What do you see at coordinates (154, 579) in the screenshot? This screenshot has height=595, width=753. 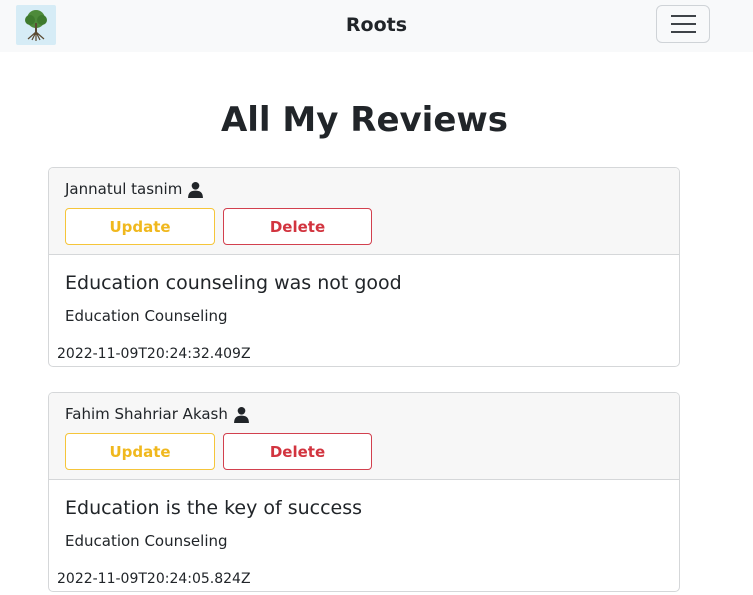 I see `review-date: 2022-11-09T20:24:05.824Z` at bounding box center [154, 579].